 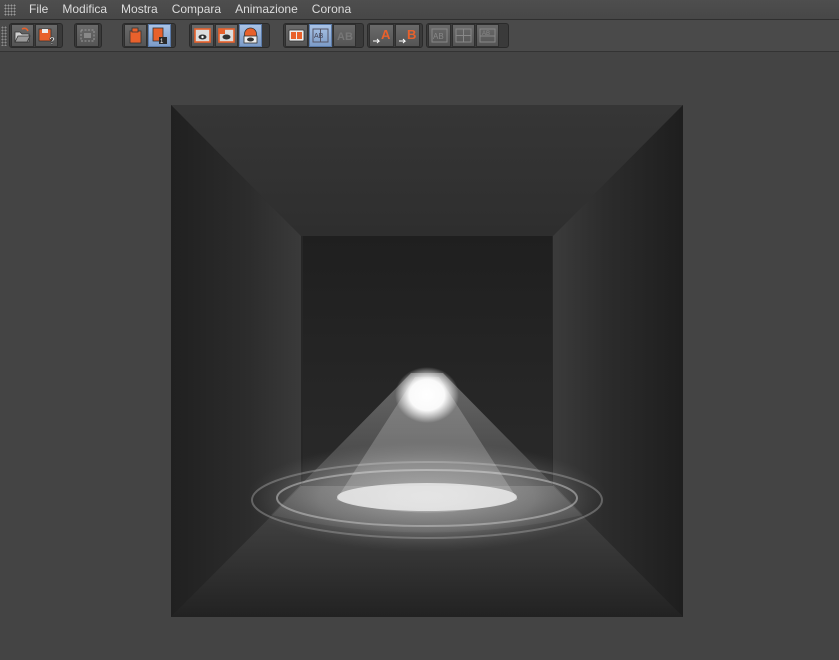 I want to click on menu-corona: Corona, so click(x=331, y=9).